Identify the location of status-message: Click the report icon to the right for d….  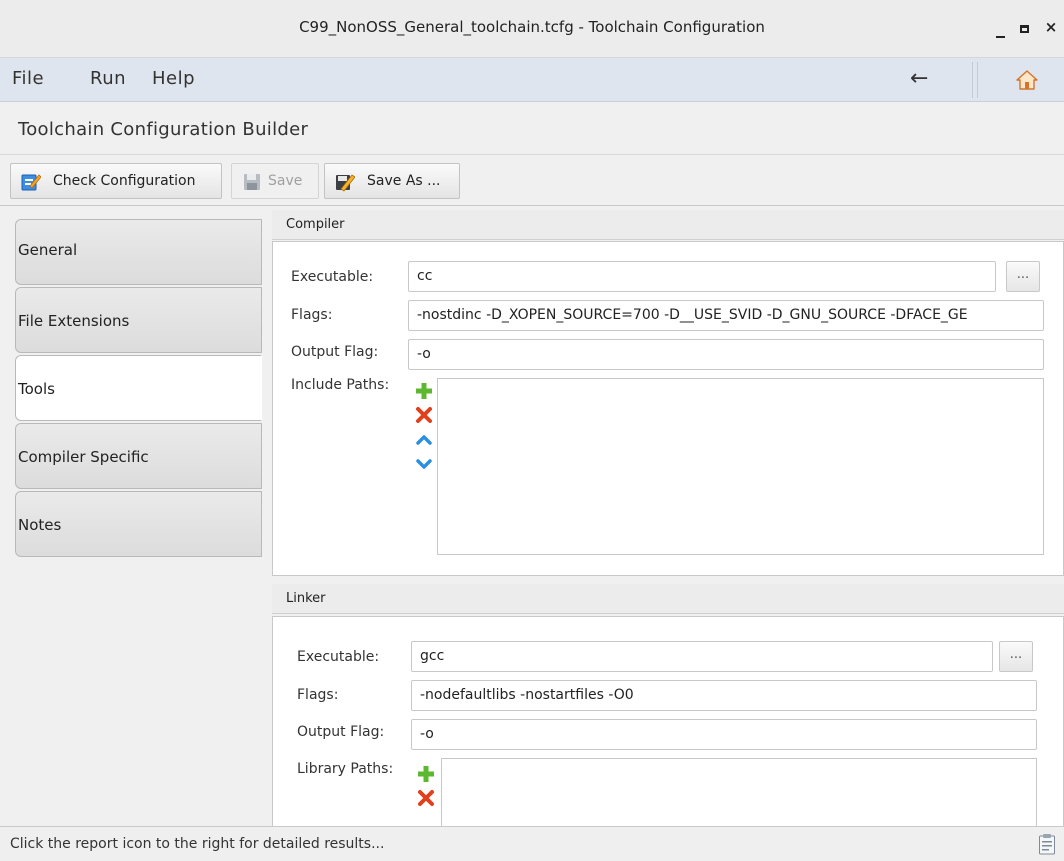
(197, 844).